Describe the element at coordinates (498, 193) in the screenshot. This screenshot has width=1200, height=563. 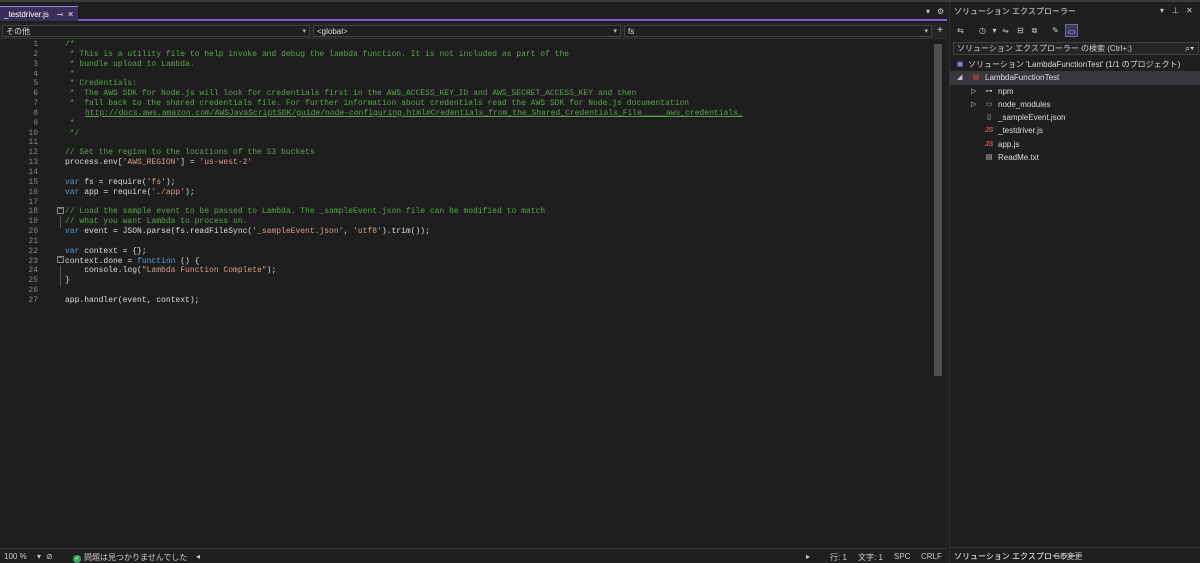
I see `code-line: var app = require('./app');` at that location.